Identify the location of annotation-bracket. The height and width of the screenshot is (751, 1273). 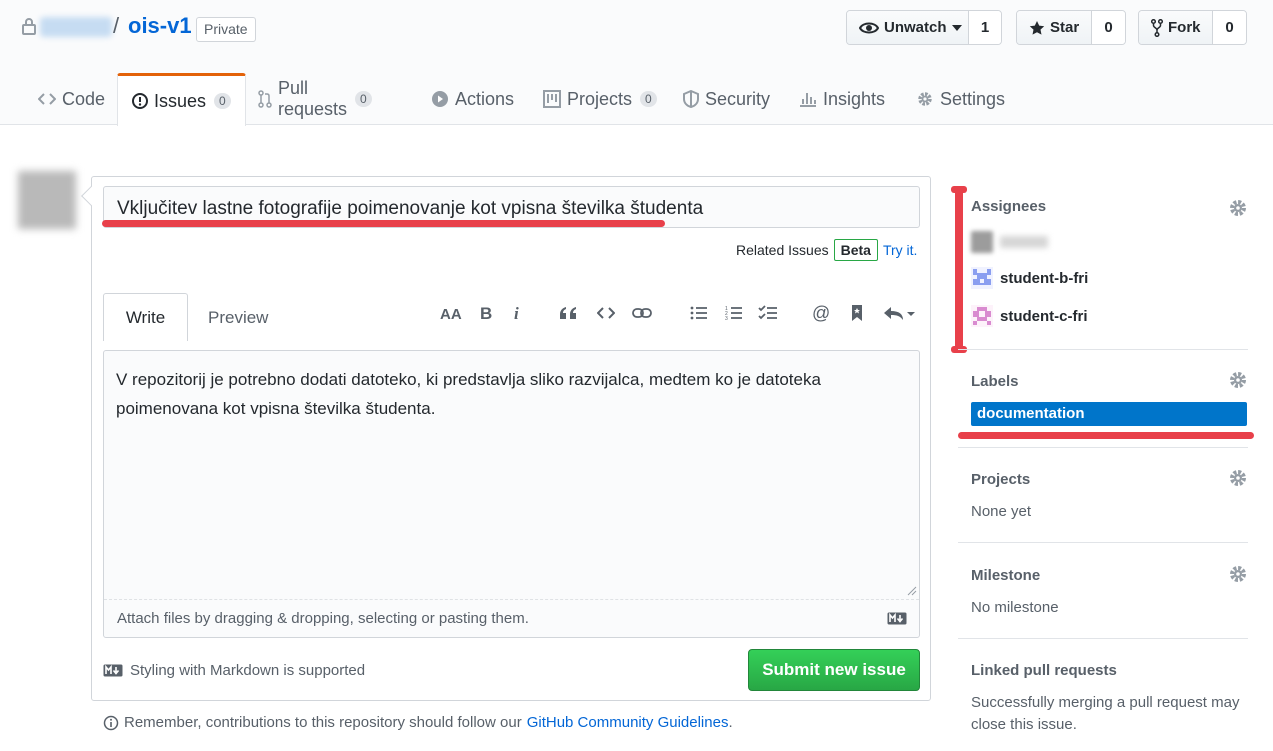
(959, 269).